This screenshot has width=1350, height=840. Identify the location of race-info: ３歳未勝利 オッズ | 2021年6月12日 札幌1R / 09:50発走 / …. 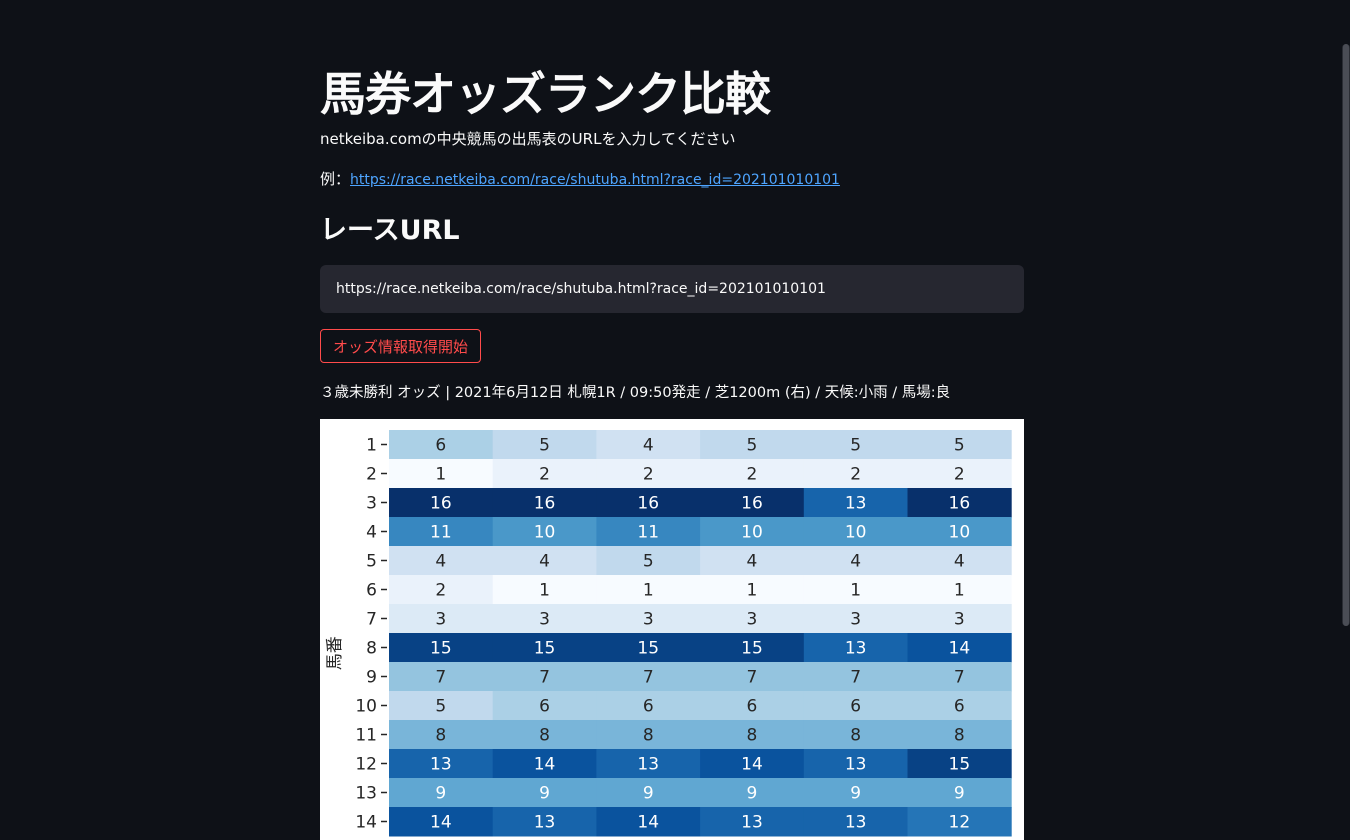
(635, 393).